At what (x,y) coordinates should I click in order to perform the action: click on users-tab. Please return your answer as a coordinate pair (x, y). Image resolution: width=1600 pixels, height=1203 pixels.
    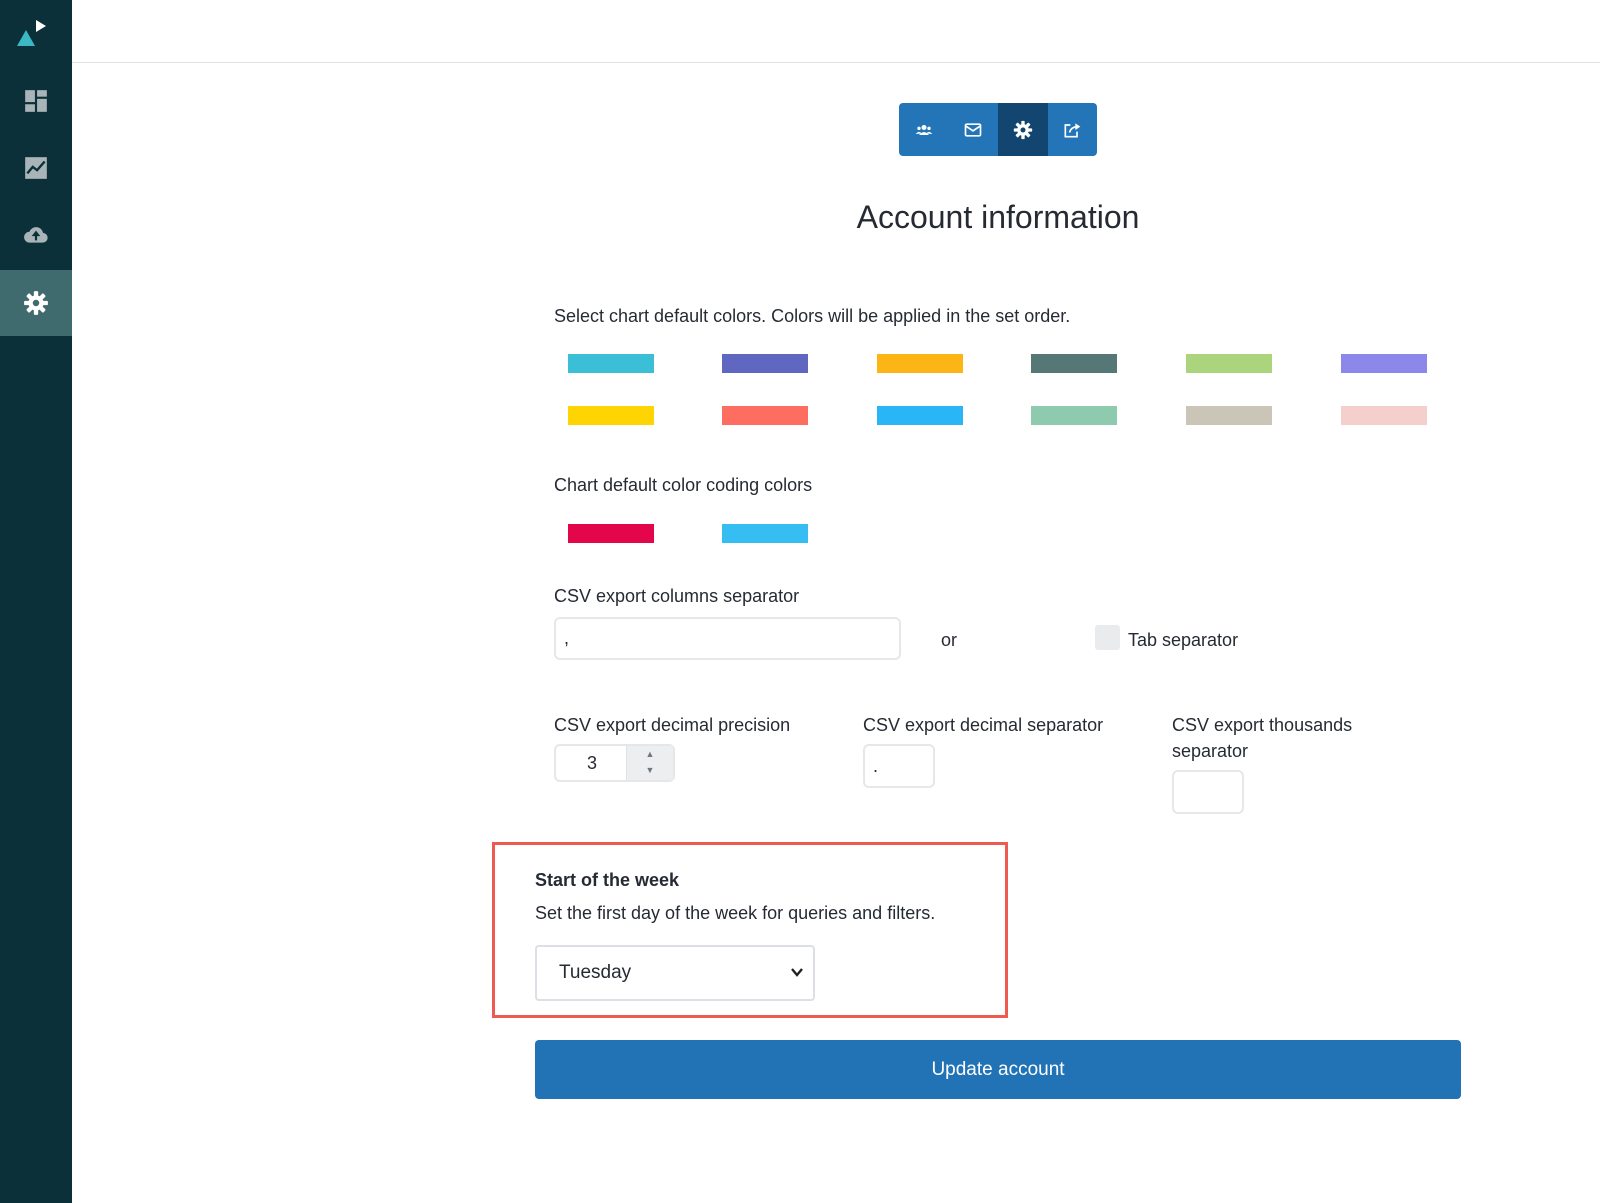
    Looking at the image, I should click on (924, 129).